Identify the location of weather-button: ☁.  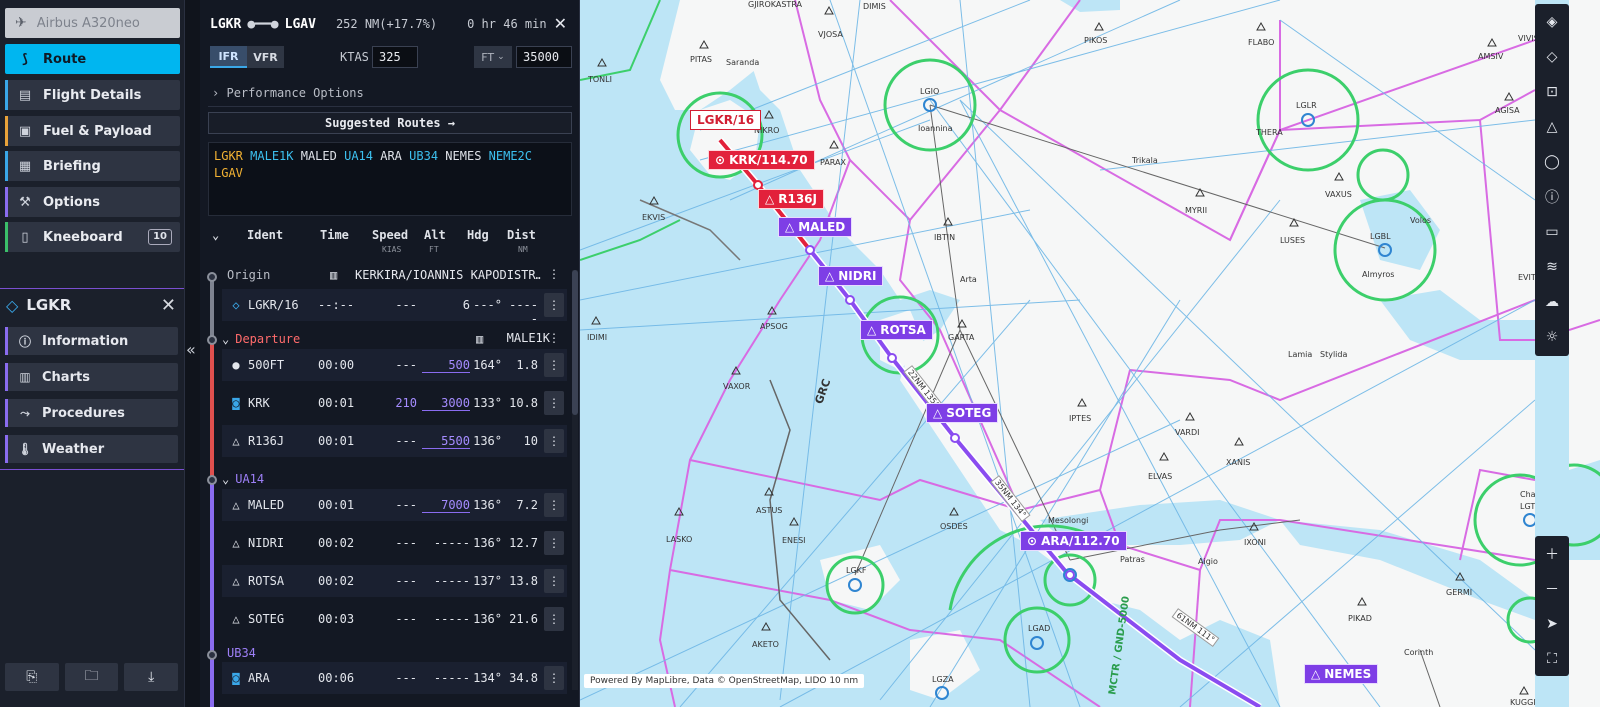
(1552, 301).